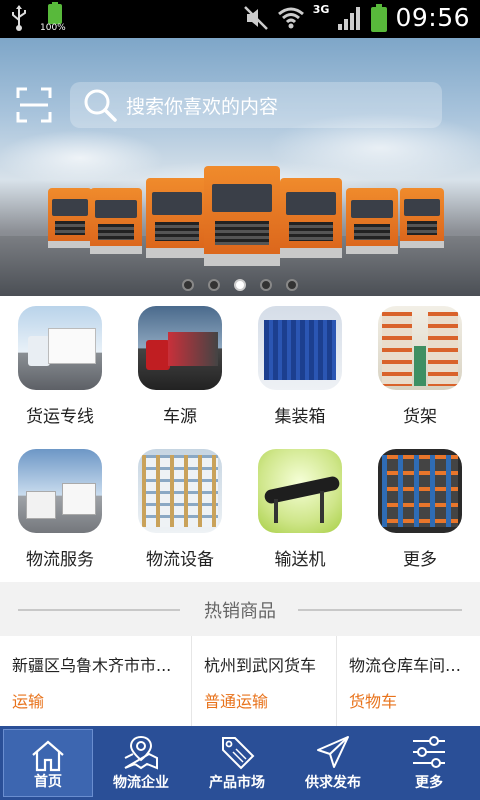 The height and width of the screenshot is (800, 480). Describe the element at coordinates (429, 783) in the screenshot. I see `nav-label: 更多` at that location.